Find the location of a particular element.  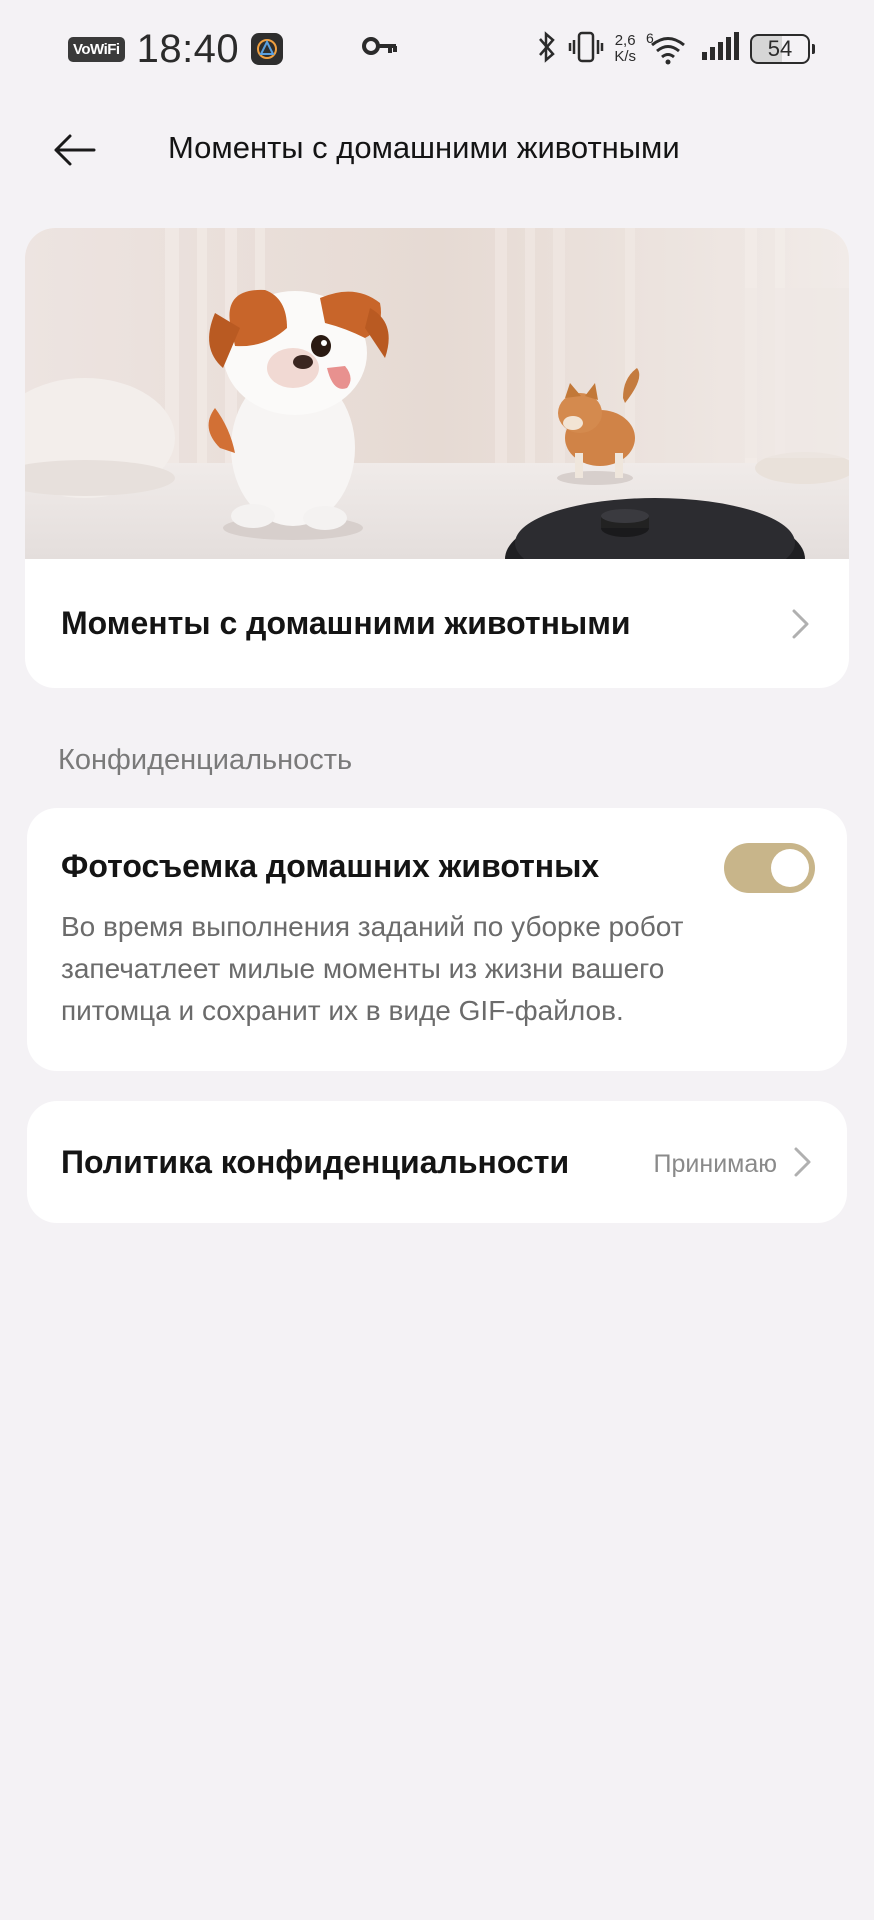

pet-photo-title: Фотосъемка домашних животных is located at coordinates (330, 866).